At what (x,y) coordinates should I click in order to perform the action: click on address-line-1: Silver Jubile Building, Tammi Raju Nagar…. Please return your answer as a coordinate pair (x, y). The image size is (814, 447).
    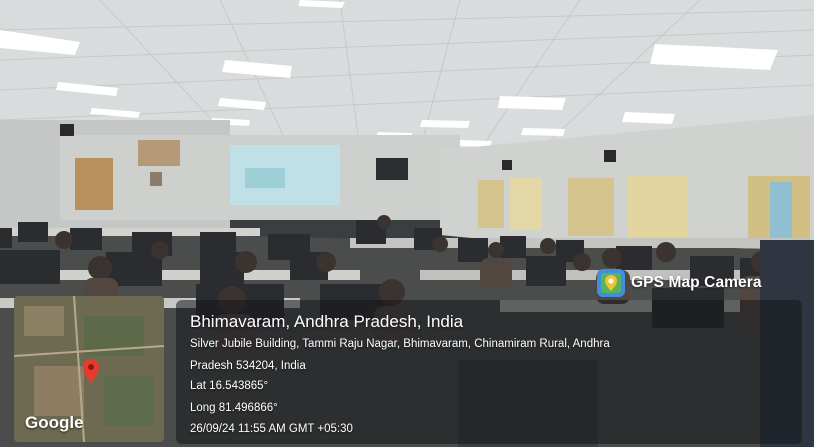
    Looking at the image, I should click on (400, 344).